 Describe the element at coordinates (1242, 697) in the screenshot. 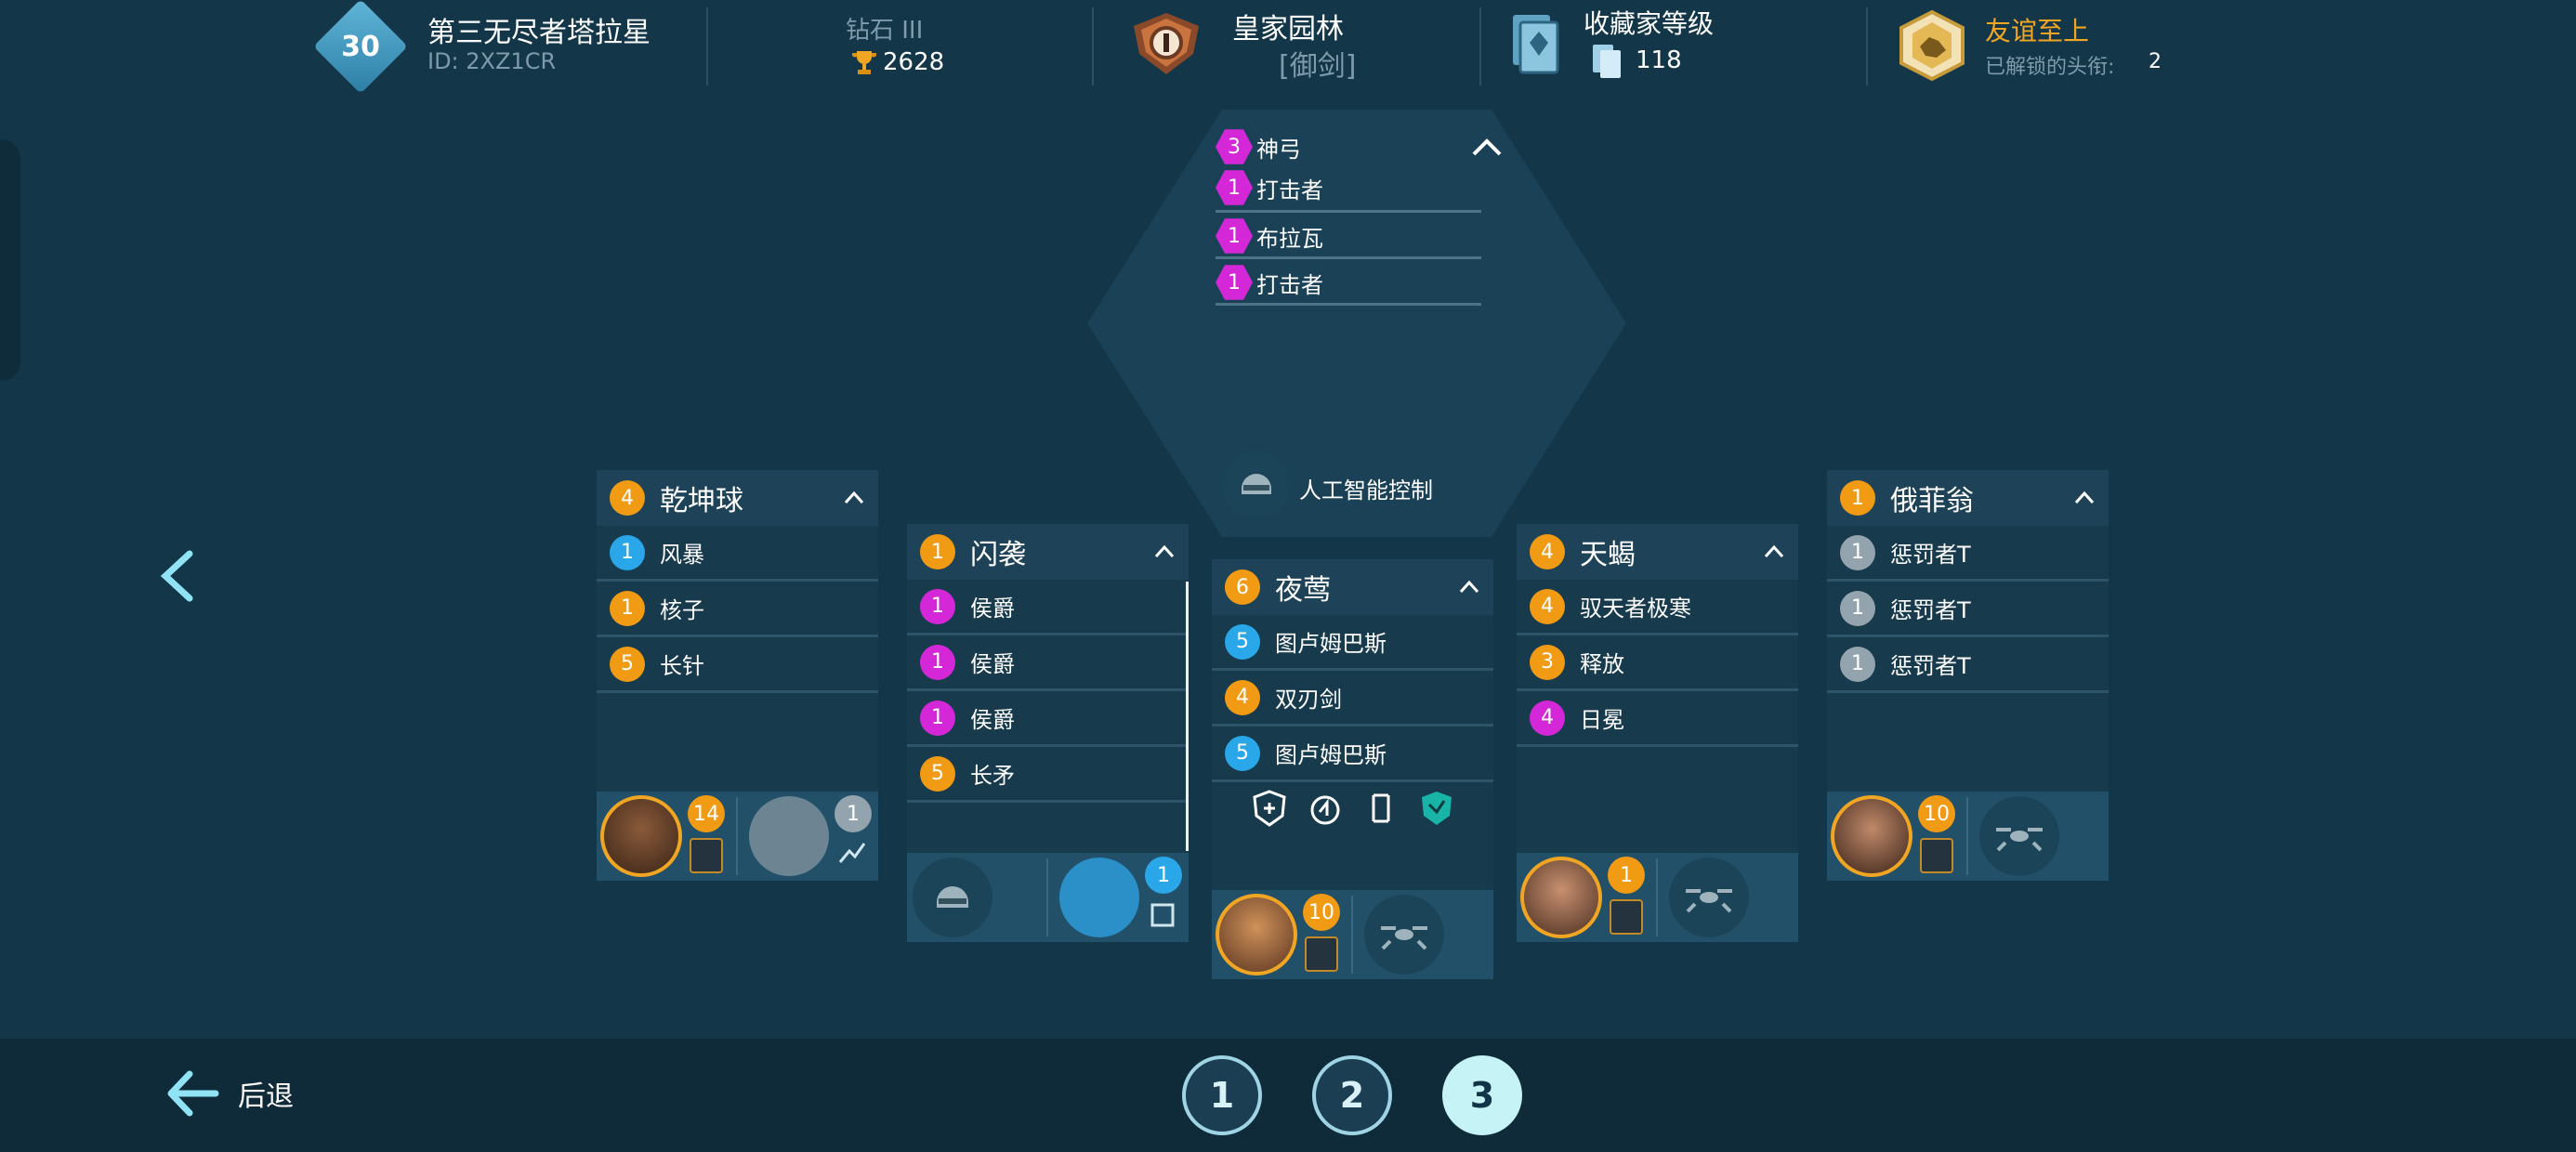

I see `weapon-level: 4` at that location.